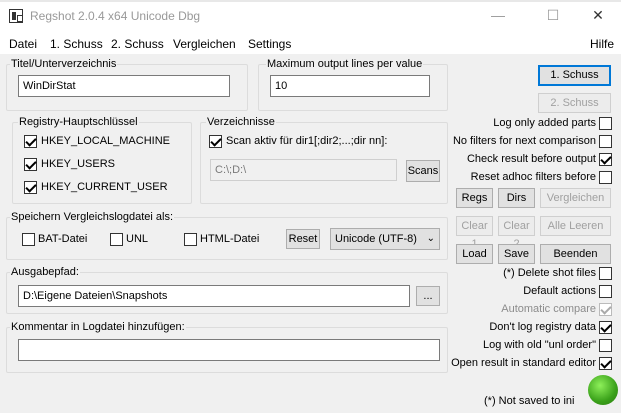  What do you see at coordinates (559, 291) in the screenshot?
I see `default-actions-label: Default actions` at bounding box center [559, 291].